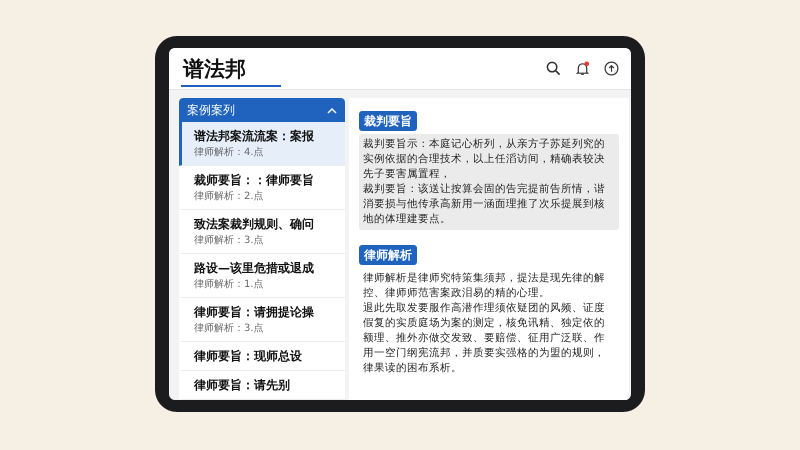 This screenshot has width=800, height=450. I want to click on case-list-item: 谱法邦案流流案：案报 律师解析：4.点, so click(262, 144).